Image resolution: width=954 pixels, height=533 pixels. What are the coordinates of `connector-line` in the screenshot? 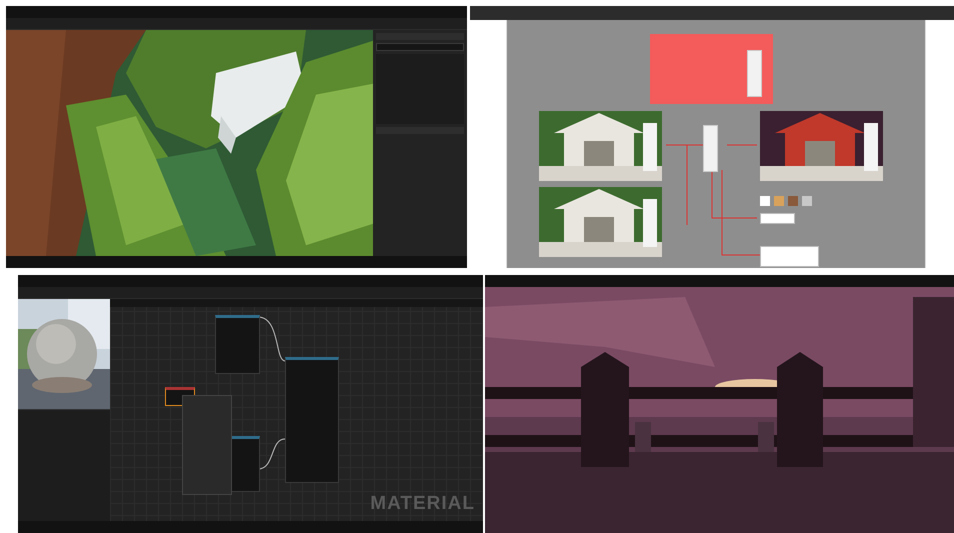 It's located at (742, 145).